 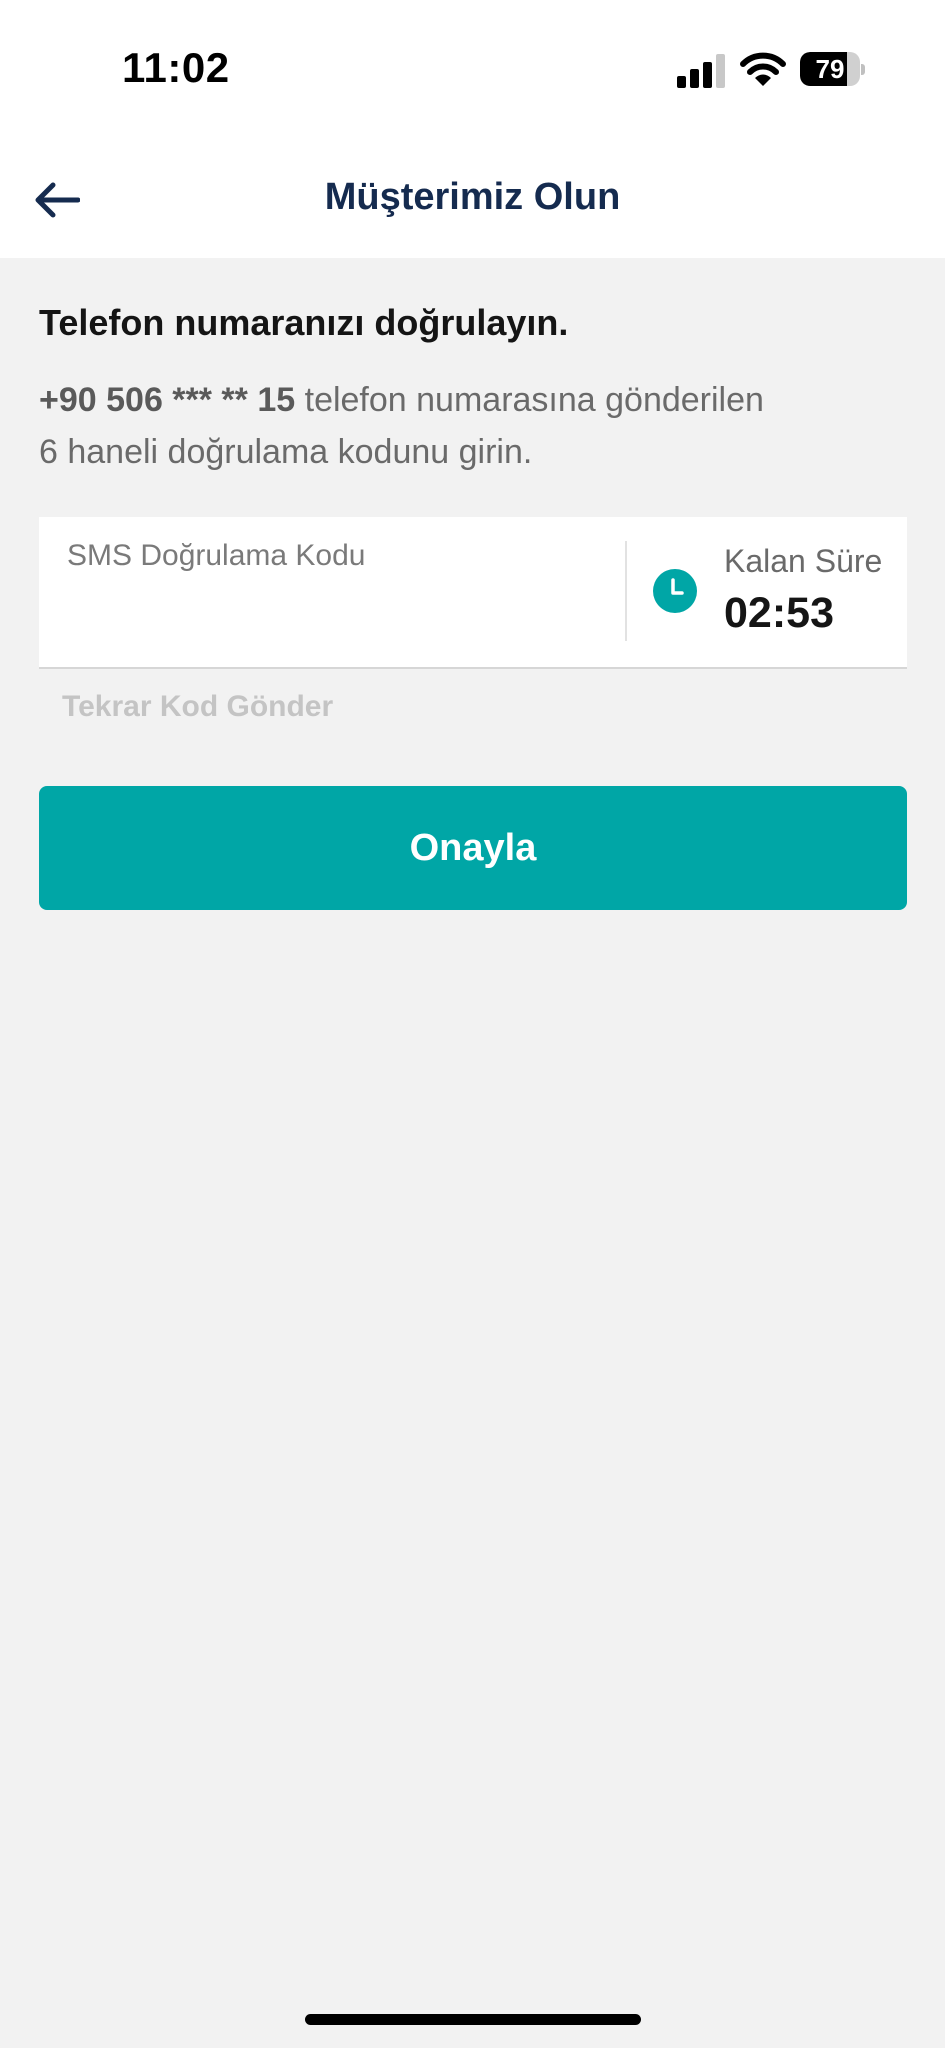 I want to click on battery-indicator: 79, so click(x=832, y=69).